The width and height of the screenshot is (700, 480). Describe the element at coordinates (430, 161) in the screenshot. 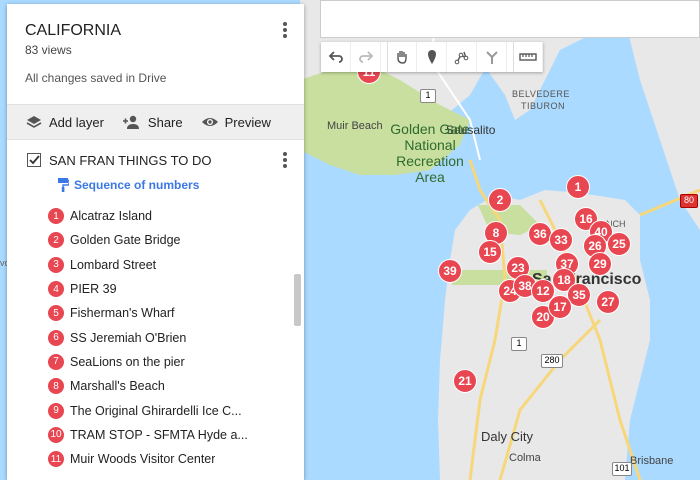

I see `ggnra-line-3: Recreation` at that location.